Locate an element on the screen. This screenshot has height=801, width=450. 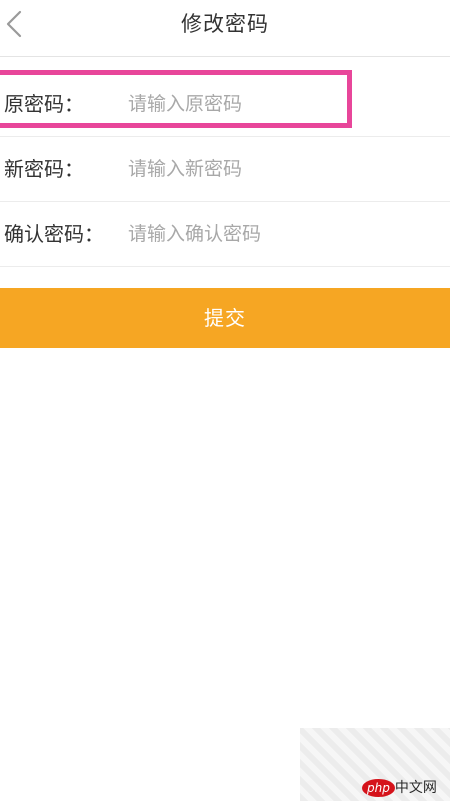
watermark-brand: php is located at coordinates (378, 788).